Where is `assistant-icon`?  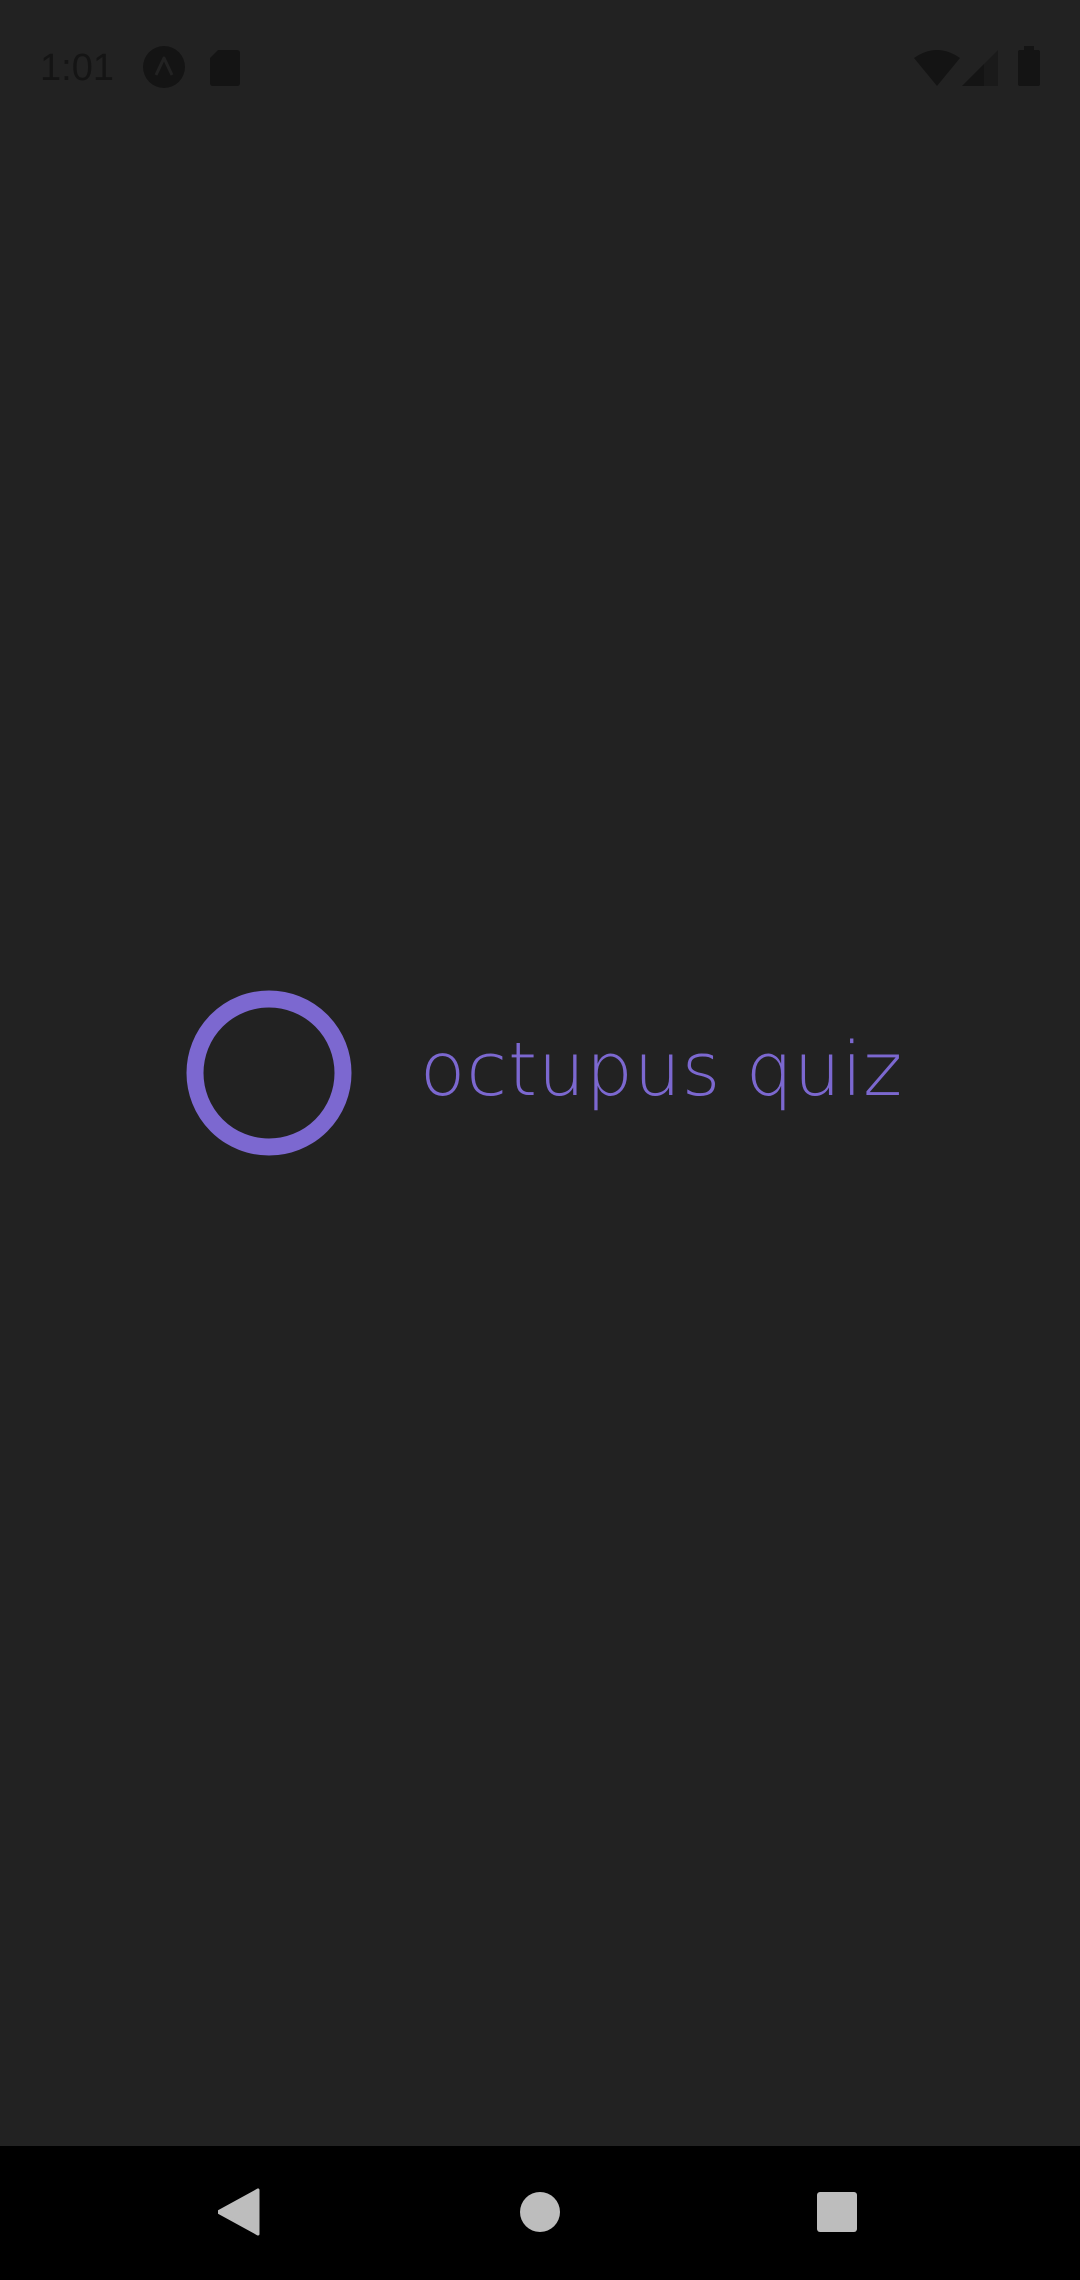 assistant-icon is located at coordinates (164, 67).